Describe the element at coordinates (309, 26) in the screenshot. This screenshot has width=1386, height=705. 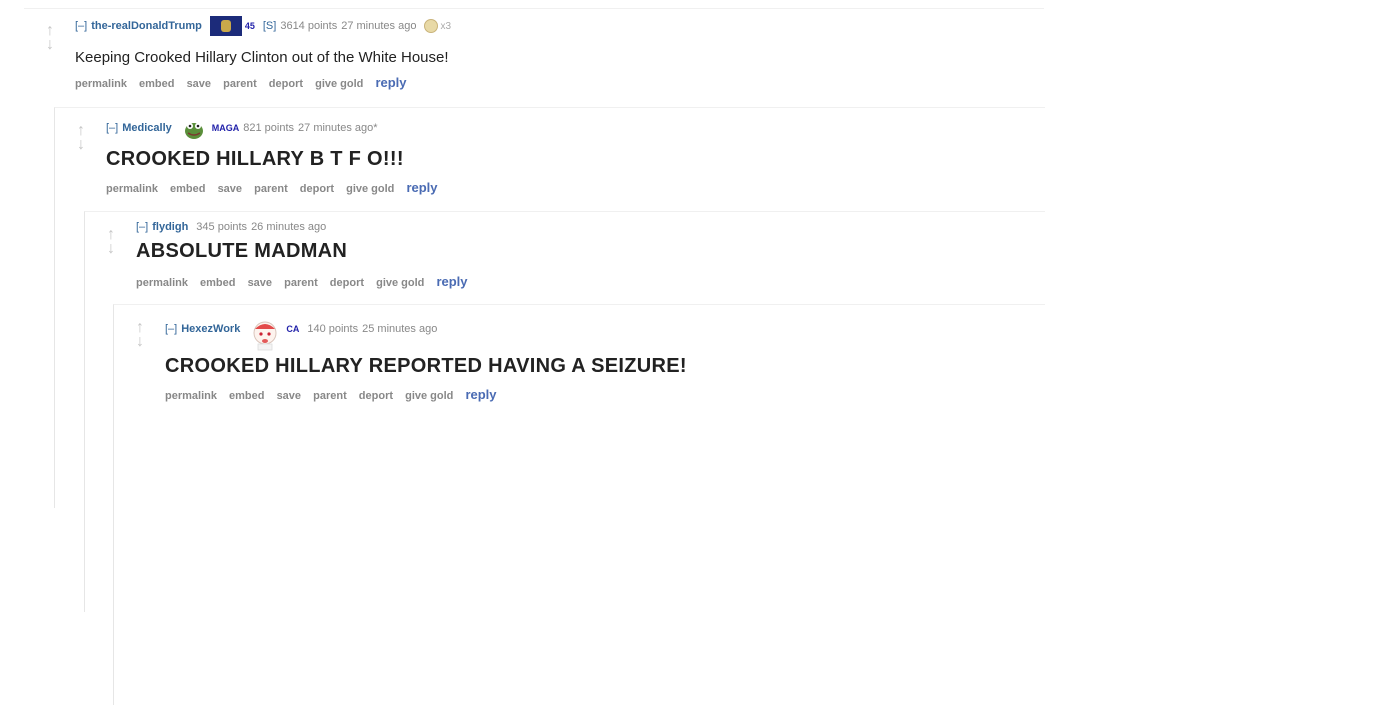
I see `comment-score: 3614 points` at that location.